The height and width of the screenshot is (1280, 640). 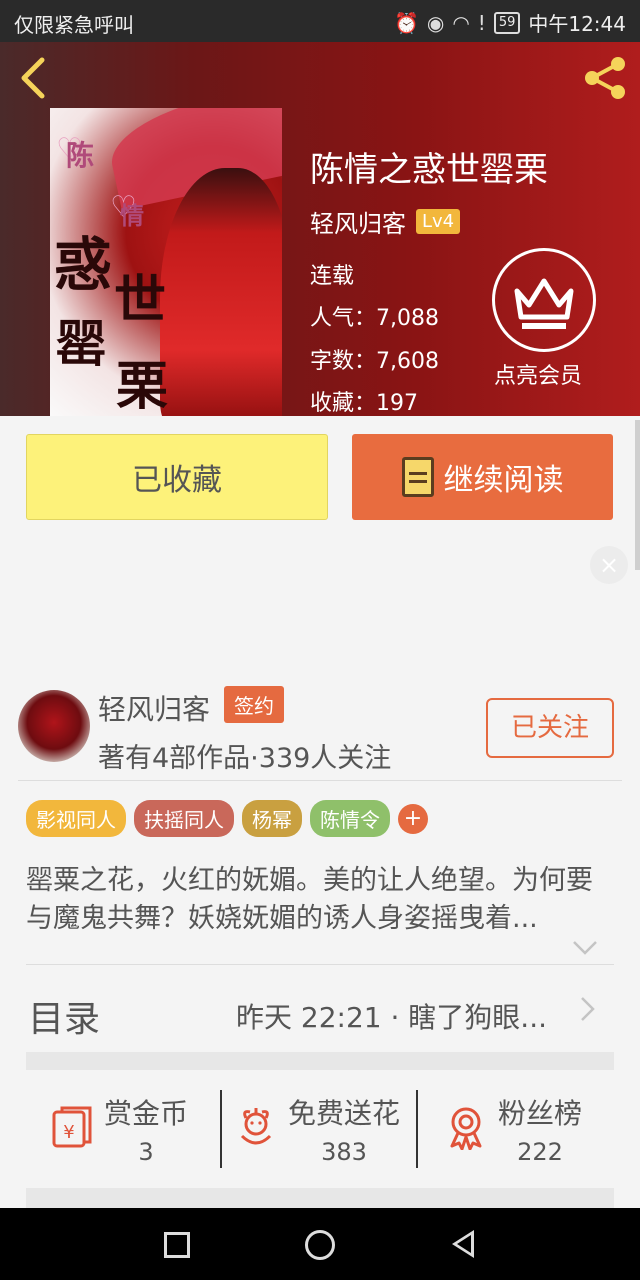 I want to click on continue-reading-label: 继续阅读, so click(x=503, y=480).